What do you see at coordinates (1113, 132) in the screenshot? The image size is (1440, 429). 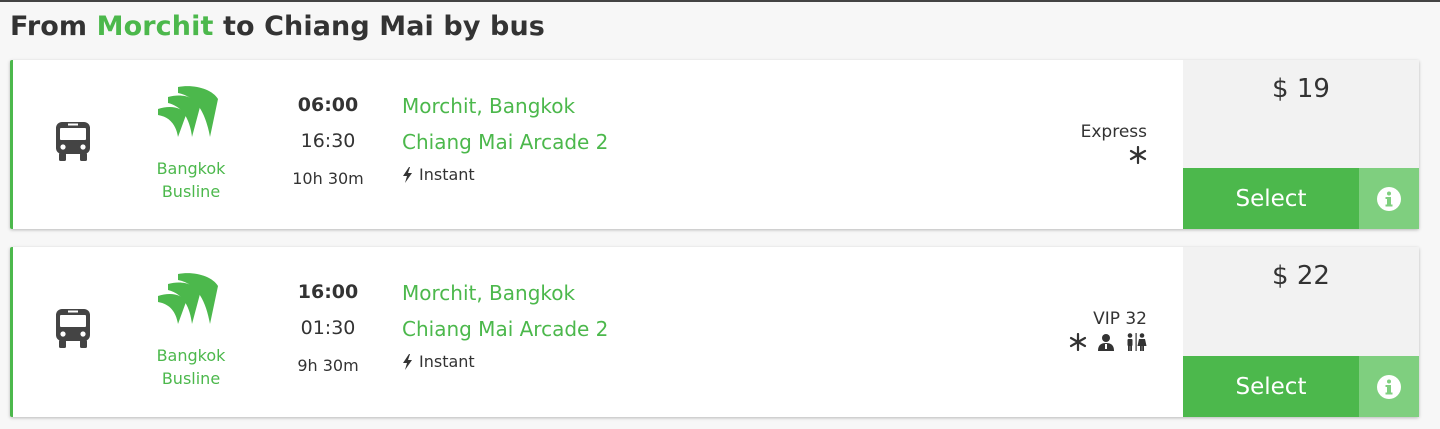 I see `bus-class-label: Express` at bounding box center [1113, 132].